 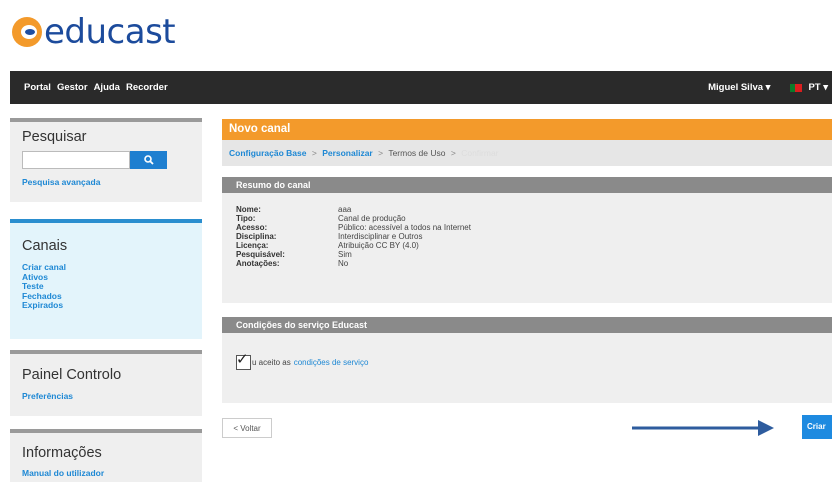 What do you see at coordinates (256, 236) in the screenshot?
I see `summary-label: Disciplina:` at bounding box center [256, 236].